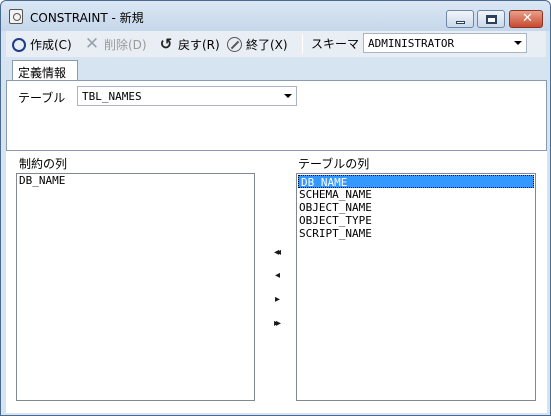  Describe the element at coordinates (302, 44) in the screenshot. I see `toolbar-separator` at that location.